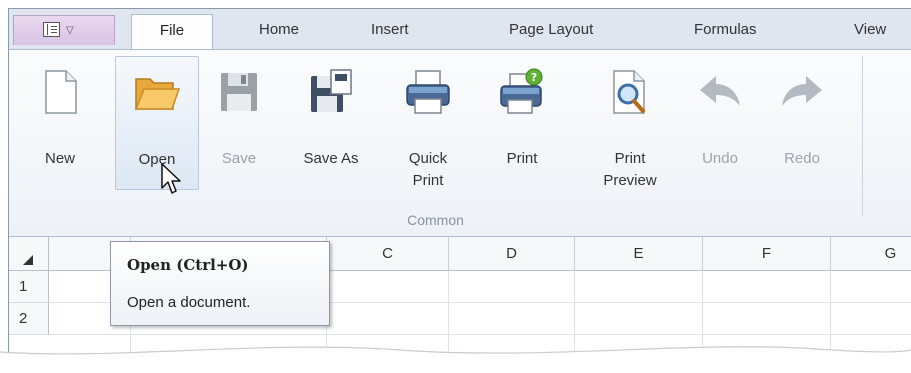 This screenshot has width=911, height=373. What do you see at coordinates (428, 92) in the screenshot?
I see `quick-print-icon` at bounding box center [428, 92].